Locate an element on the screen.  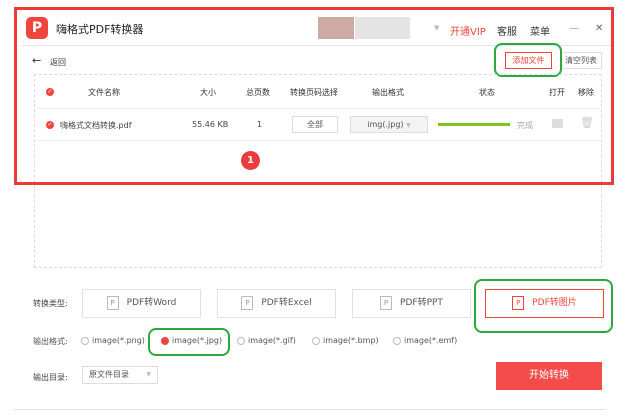
output-format-label: 输出格式: is located at coordinates (50, 341).